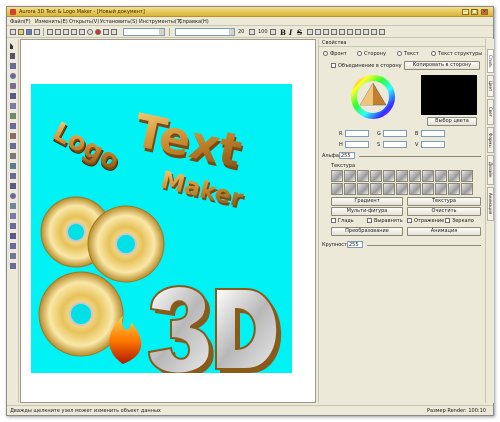 This screenshot has width=500, height=422. Describe the element at coordinates (21, 32) in the screenshot. I see `open-icon` at that location.